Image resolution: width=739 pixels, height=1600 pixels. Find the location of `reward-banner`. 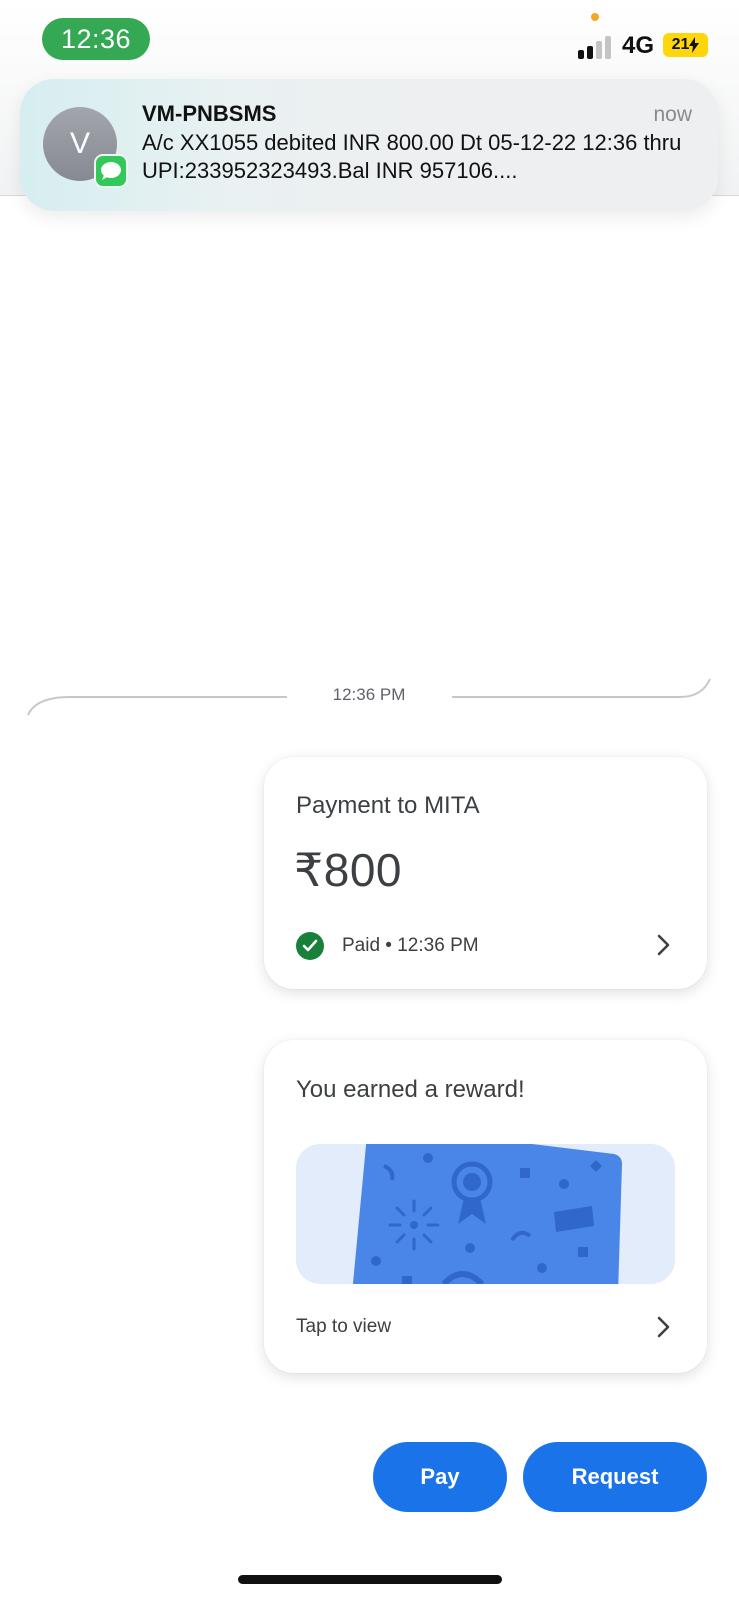

reward-banner is located at coordinates (485, 1214).